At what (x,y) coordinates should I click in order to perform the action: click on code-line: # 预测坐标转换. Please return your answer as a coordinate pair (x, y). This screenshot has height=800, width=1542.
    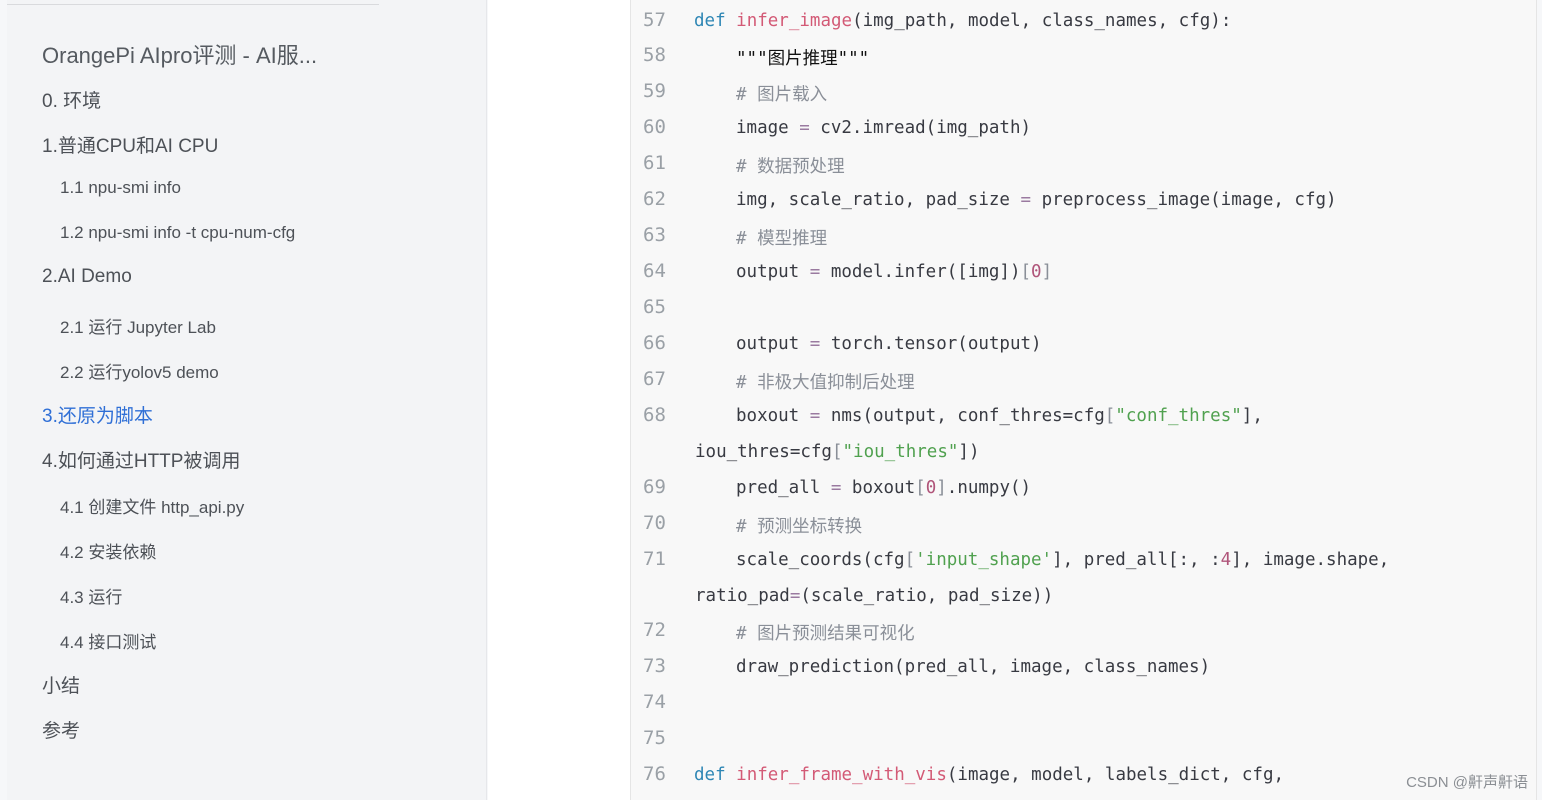
    Looking at the image, I should click on (778, 525).